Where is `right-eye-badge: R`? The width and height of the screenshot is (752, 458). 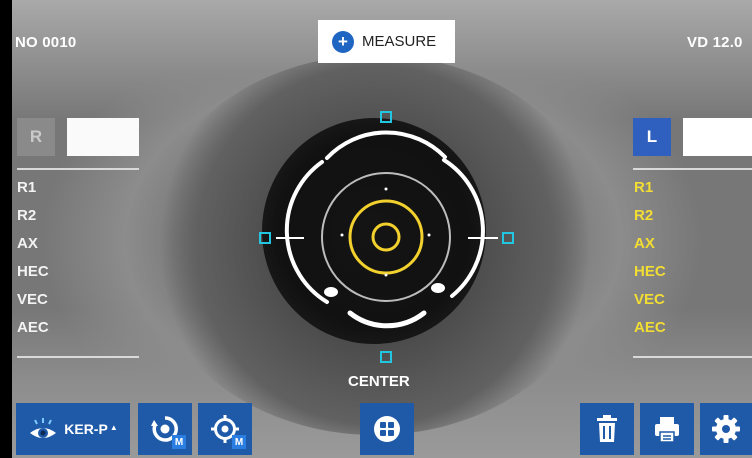 right-eye-badge: R is located at coordinates (36, 137).